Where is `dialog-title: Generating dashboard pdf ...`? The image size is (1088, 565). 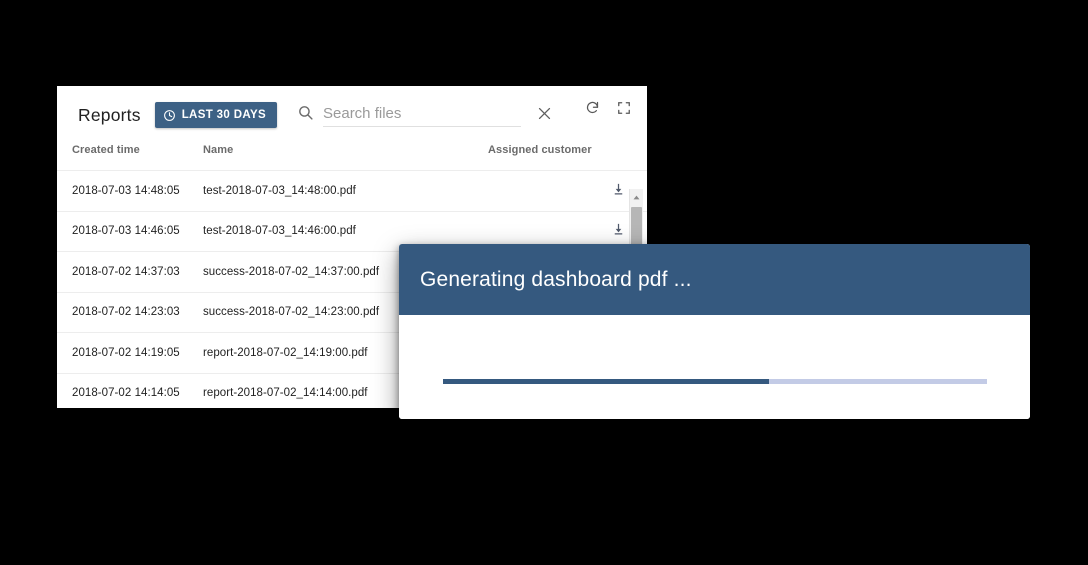
dialog-title: Generating dashboard pdf ... is located at coordinates (556, 279).